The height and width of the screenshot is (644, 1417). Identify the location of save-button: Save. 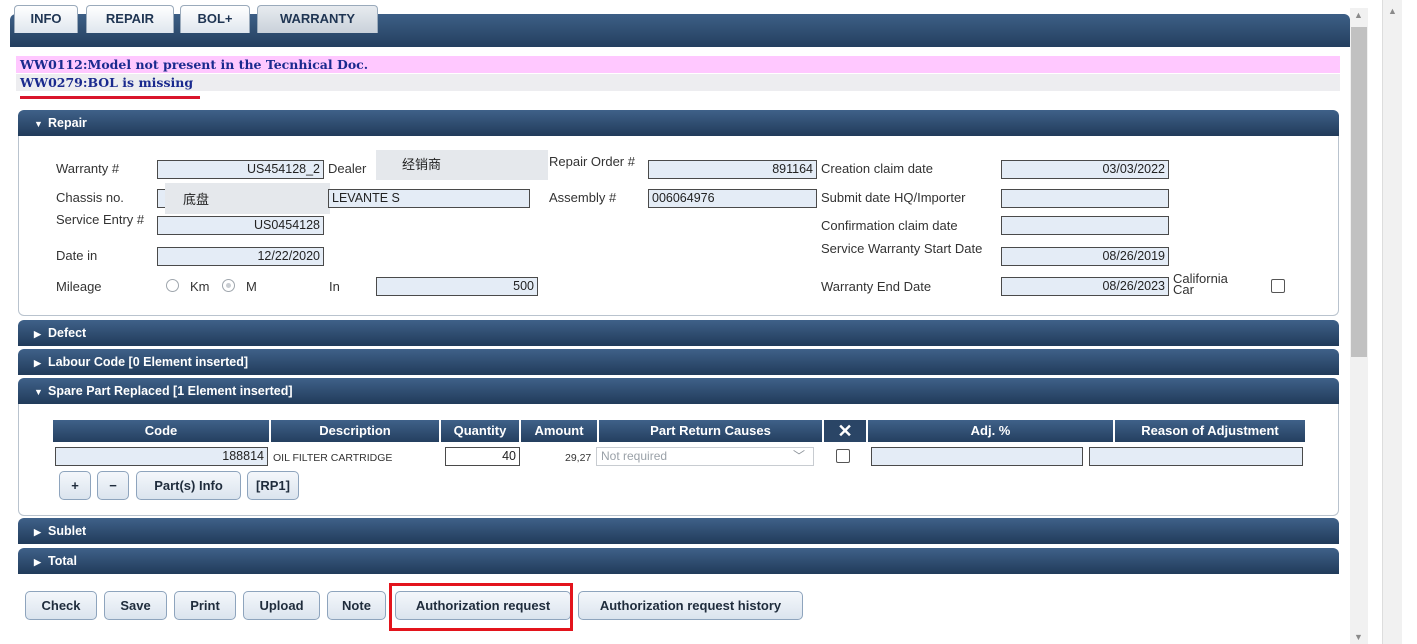
(135, 605).